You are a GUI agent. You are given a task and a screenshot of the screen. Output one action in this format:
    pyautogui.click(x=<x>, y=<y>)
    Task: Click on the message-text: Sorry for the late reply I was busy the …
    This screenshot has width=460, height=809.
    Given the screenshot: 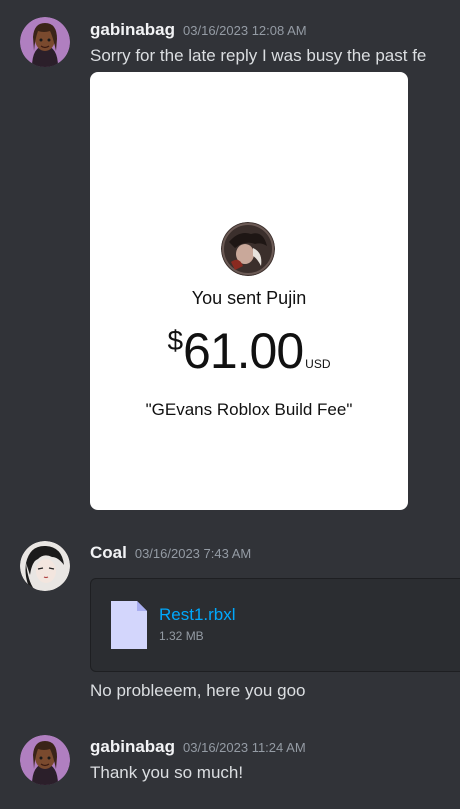 What is the action you would take?
    pyautogui.click(x=258, y=55)
    